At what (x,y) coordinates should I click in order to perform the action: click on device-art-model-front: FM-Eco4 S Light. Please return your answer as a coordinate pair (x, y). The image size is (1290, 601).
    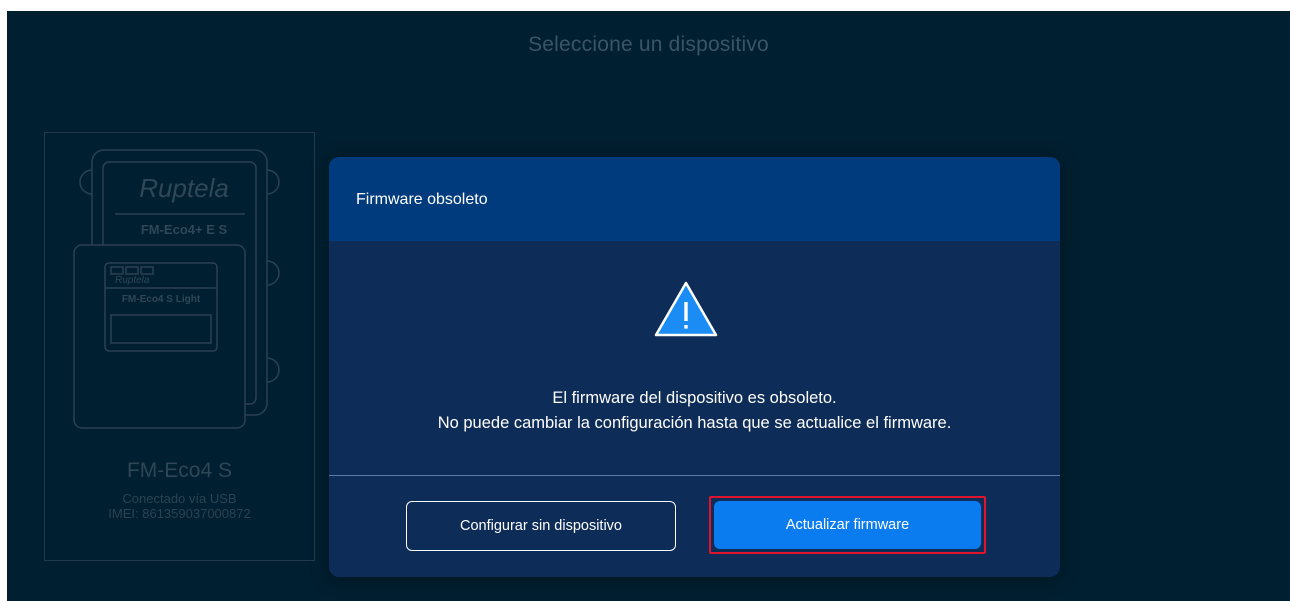
    Looking at the image, I should click on (161, 299).